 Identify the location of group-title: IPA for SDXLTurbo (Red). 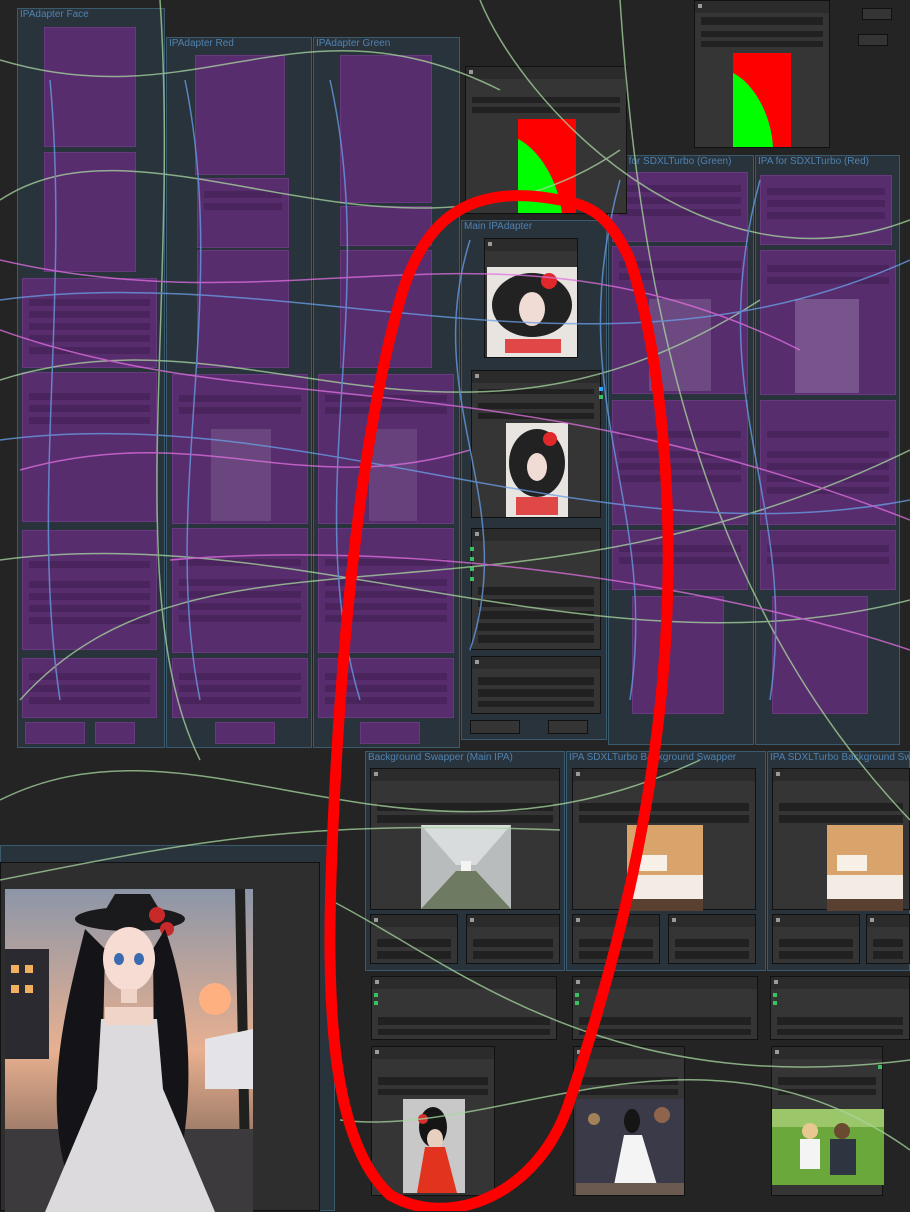
(813, 161).